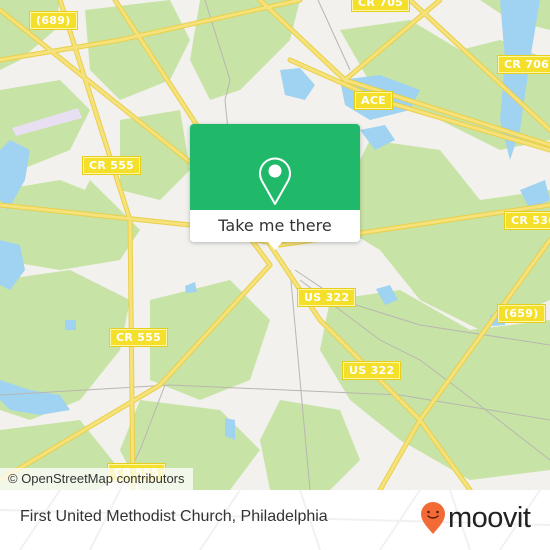  I want to click on road-shield-cr-659: (659), so click(521, 313).